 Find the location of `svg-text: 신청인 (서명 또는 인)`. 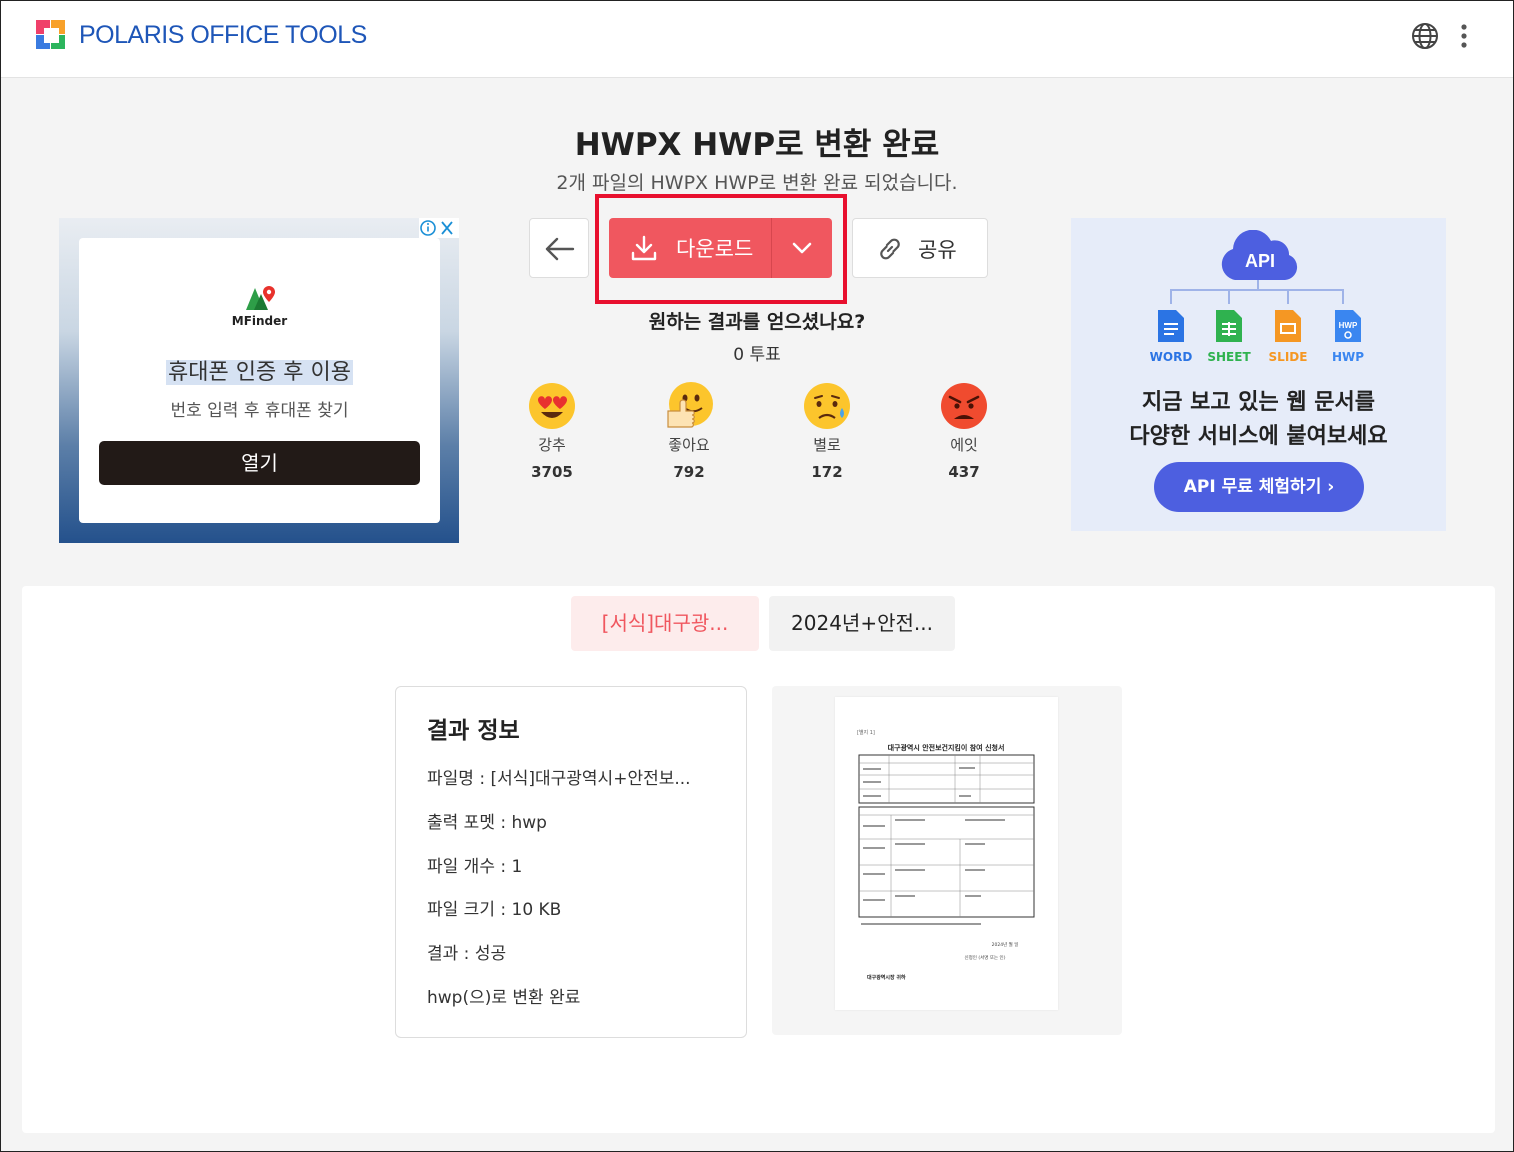

svg-text: 신청인 (서명 또는 인) is located at coordinates (985, 957).